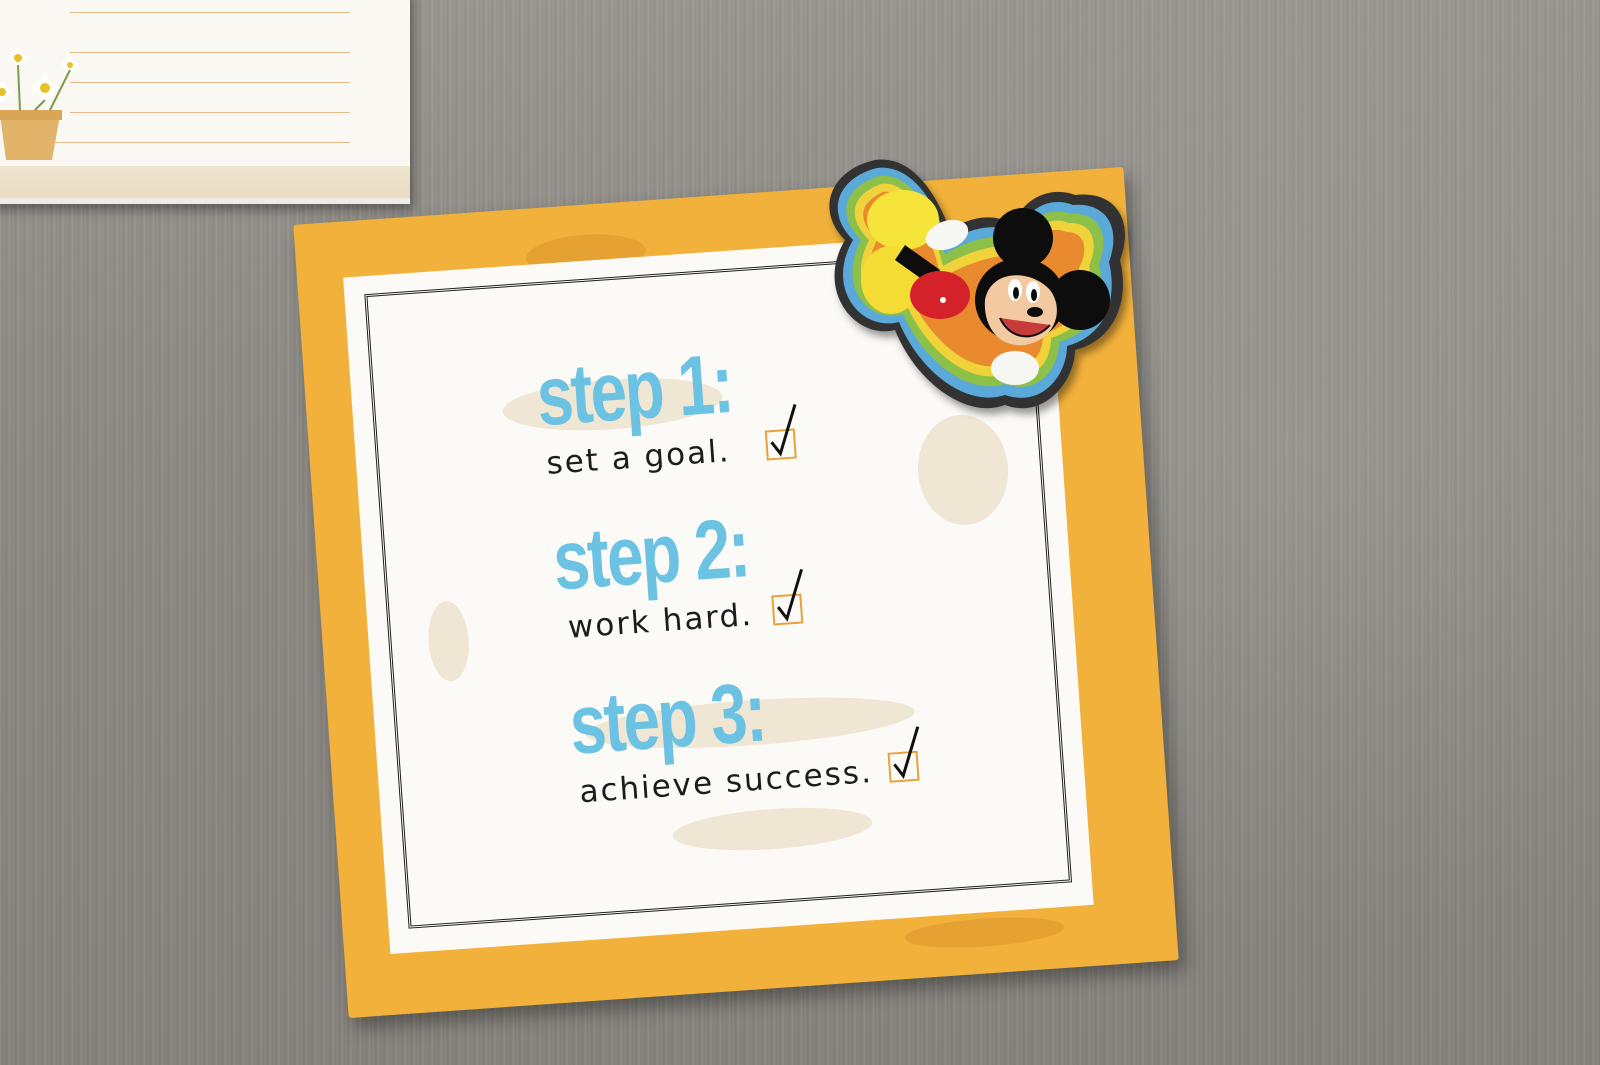 This screenshot has height=1065, width=1600. What do you see at coordinates (205, 102) in the screenshot?
I see `notepad` at bounding box center [205, 102].